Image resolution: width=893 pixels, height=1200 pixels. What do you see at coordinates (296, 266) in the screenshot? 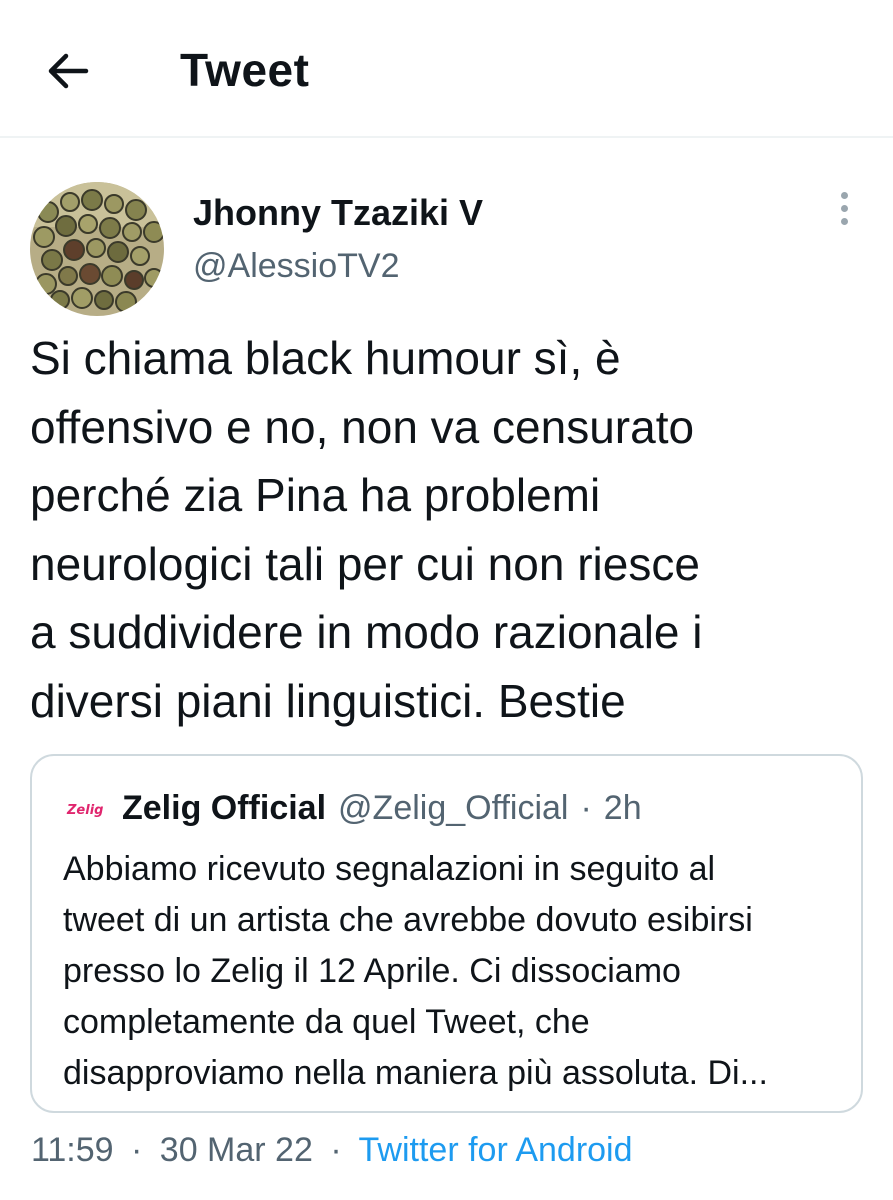
I see `author-handle: @AlessioTV2` at bounding box center [296, 266].